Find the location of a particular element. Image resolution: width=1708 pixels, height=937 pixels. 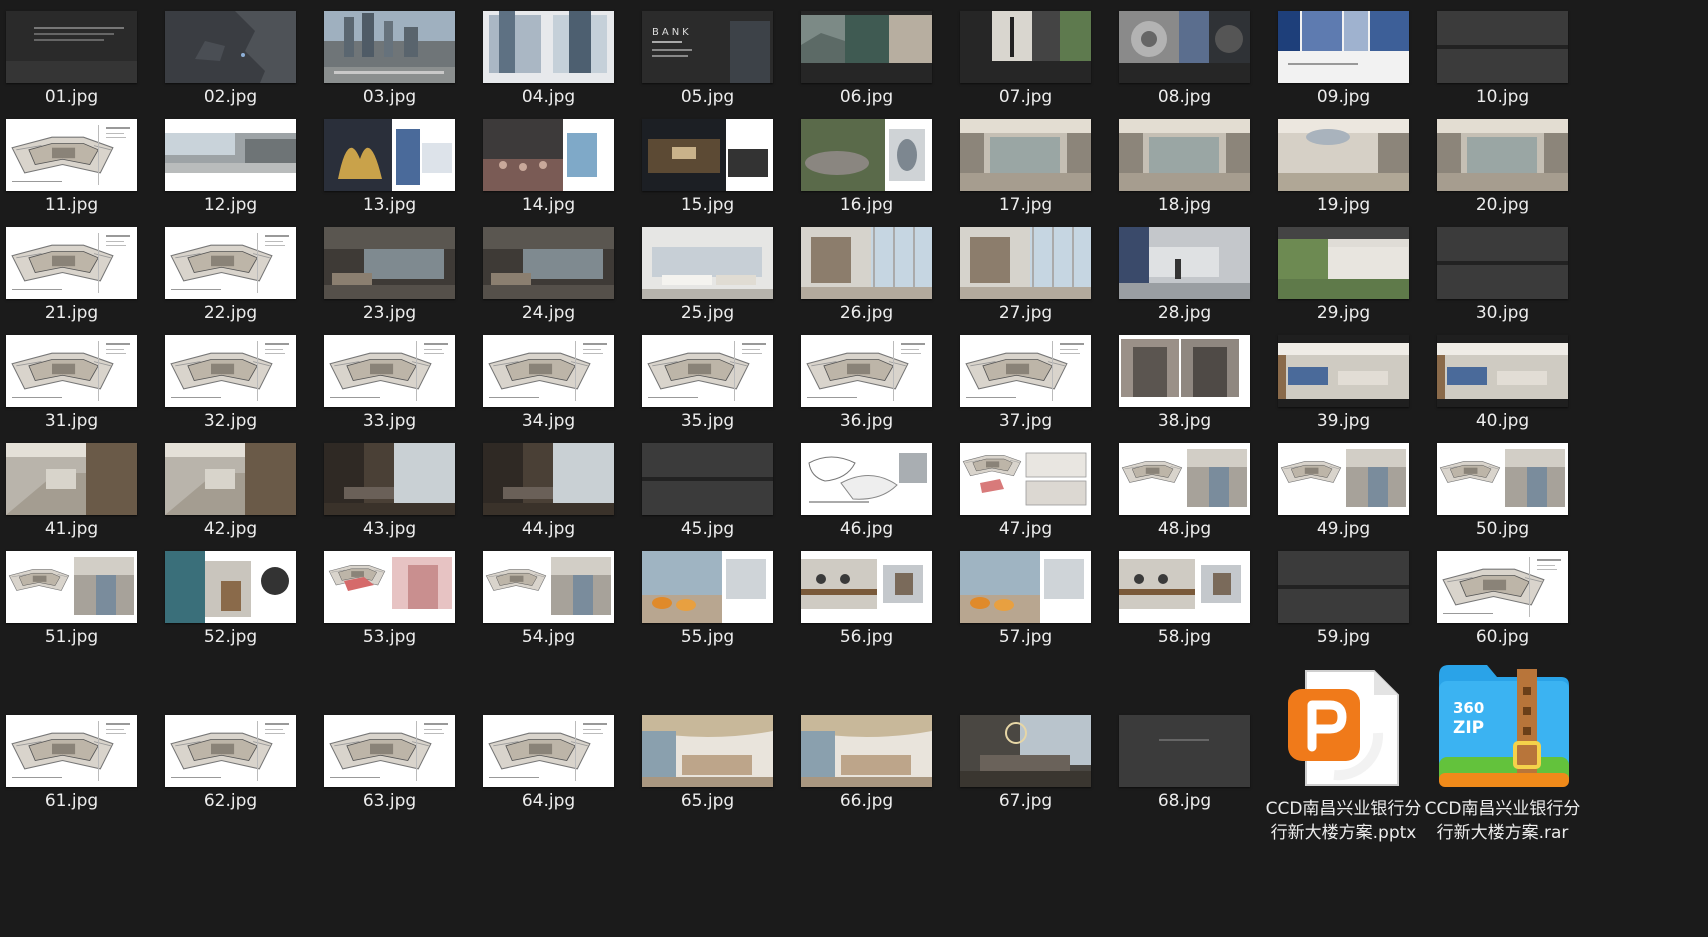

file-name-label: 59.jpg is located at coordinates (1343, 637).